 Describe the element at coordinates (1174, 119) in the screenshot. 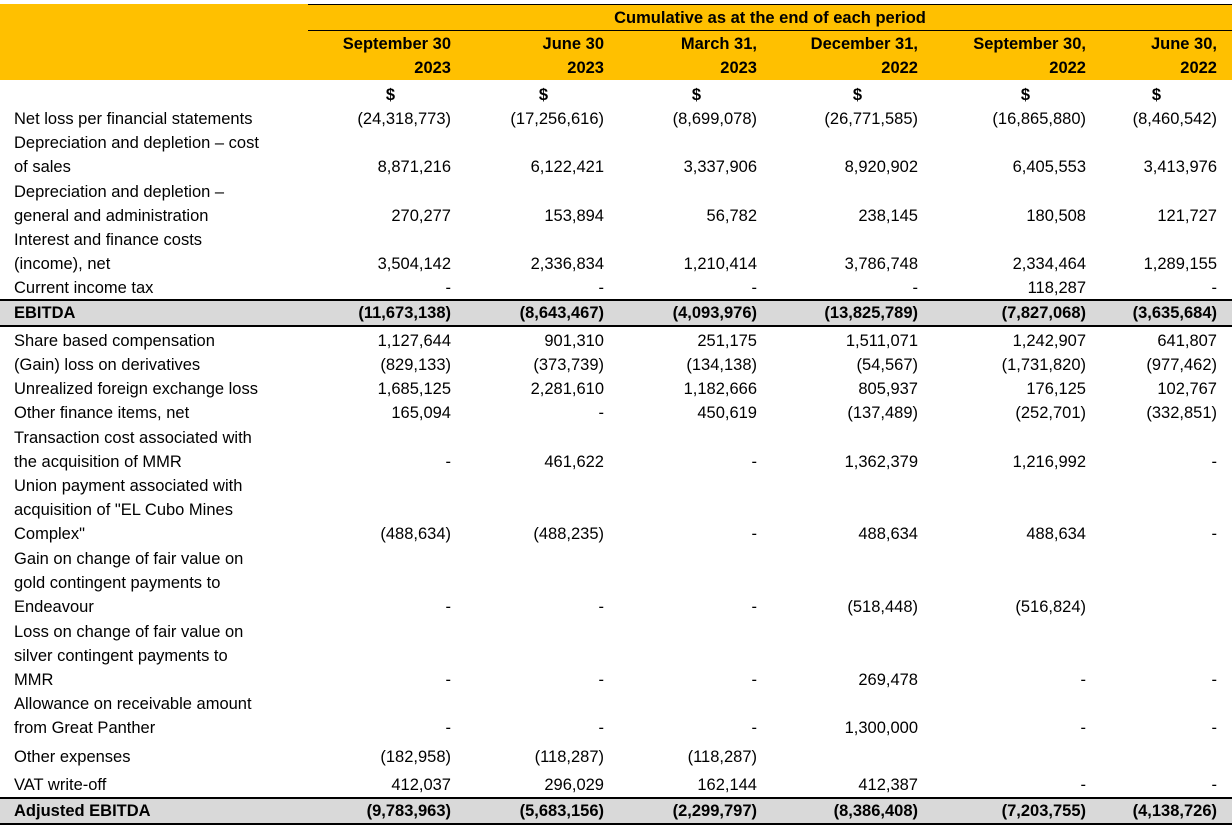

I see `row-value: (8,460,542)` at that location.